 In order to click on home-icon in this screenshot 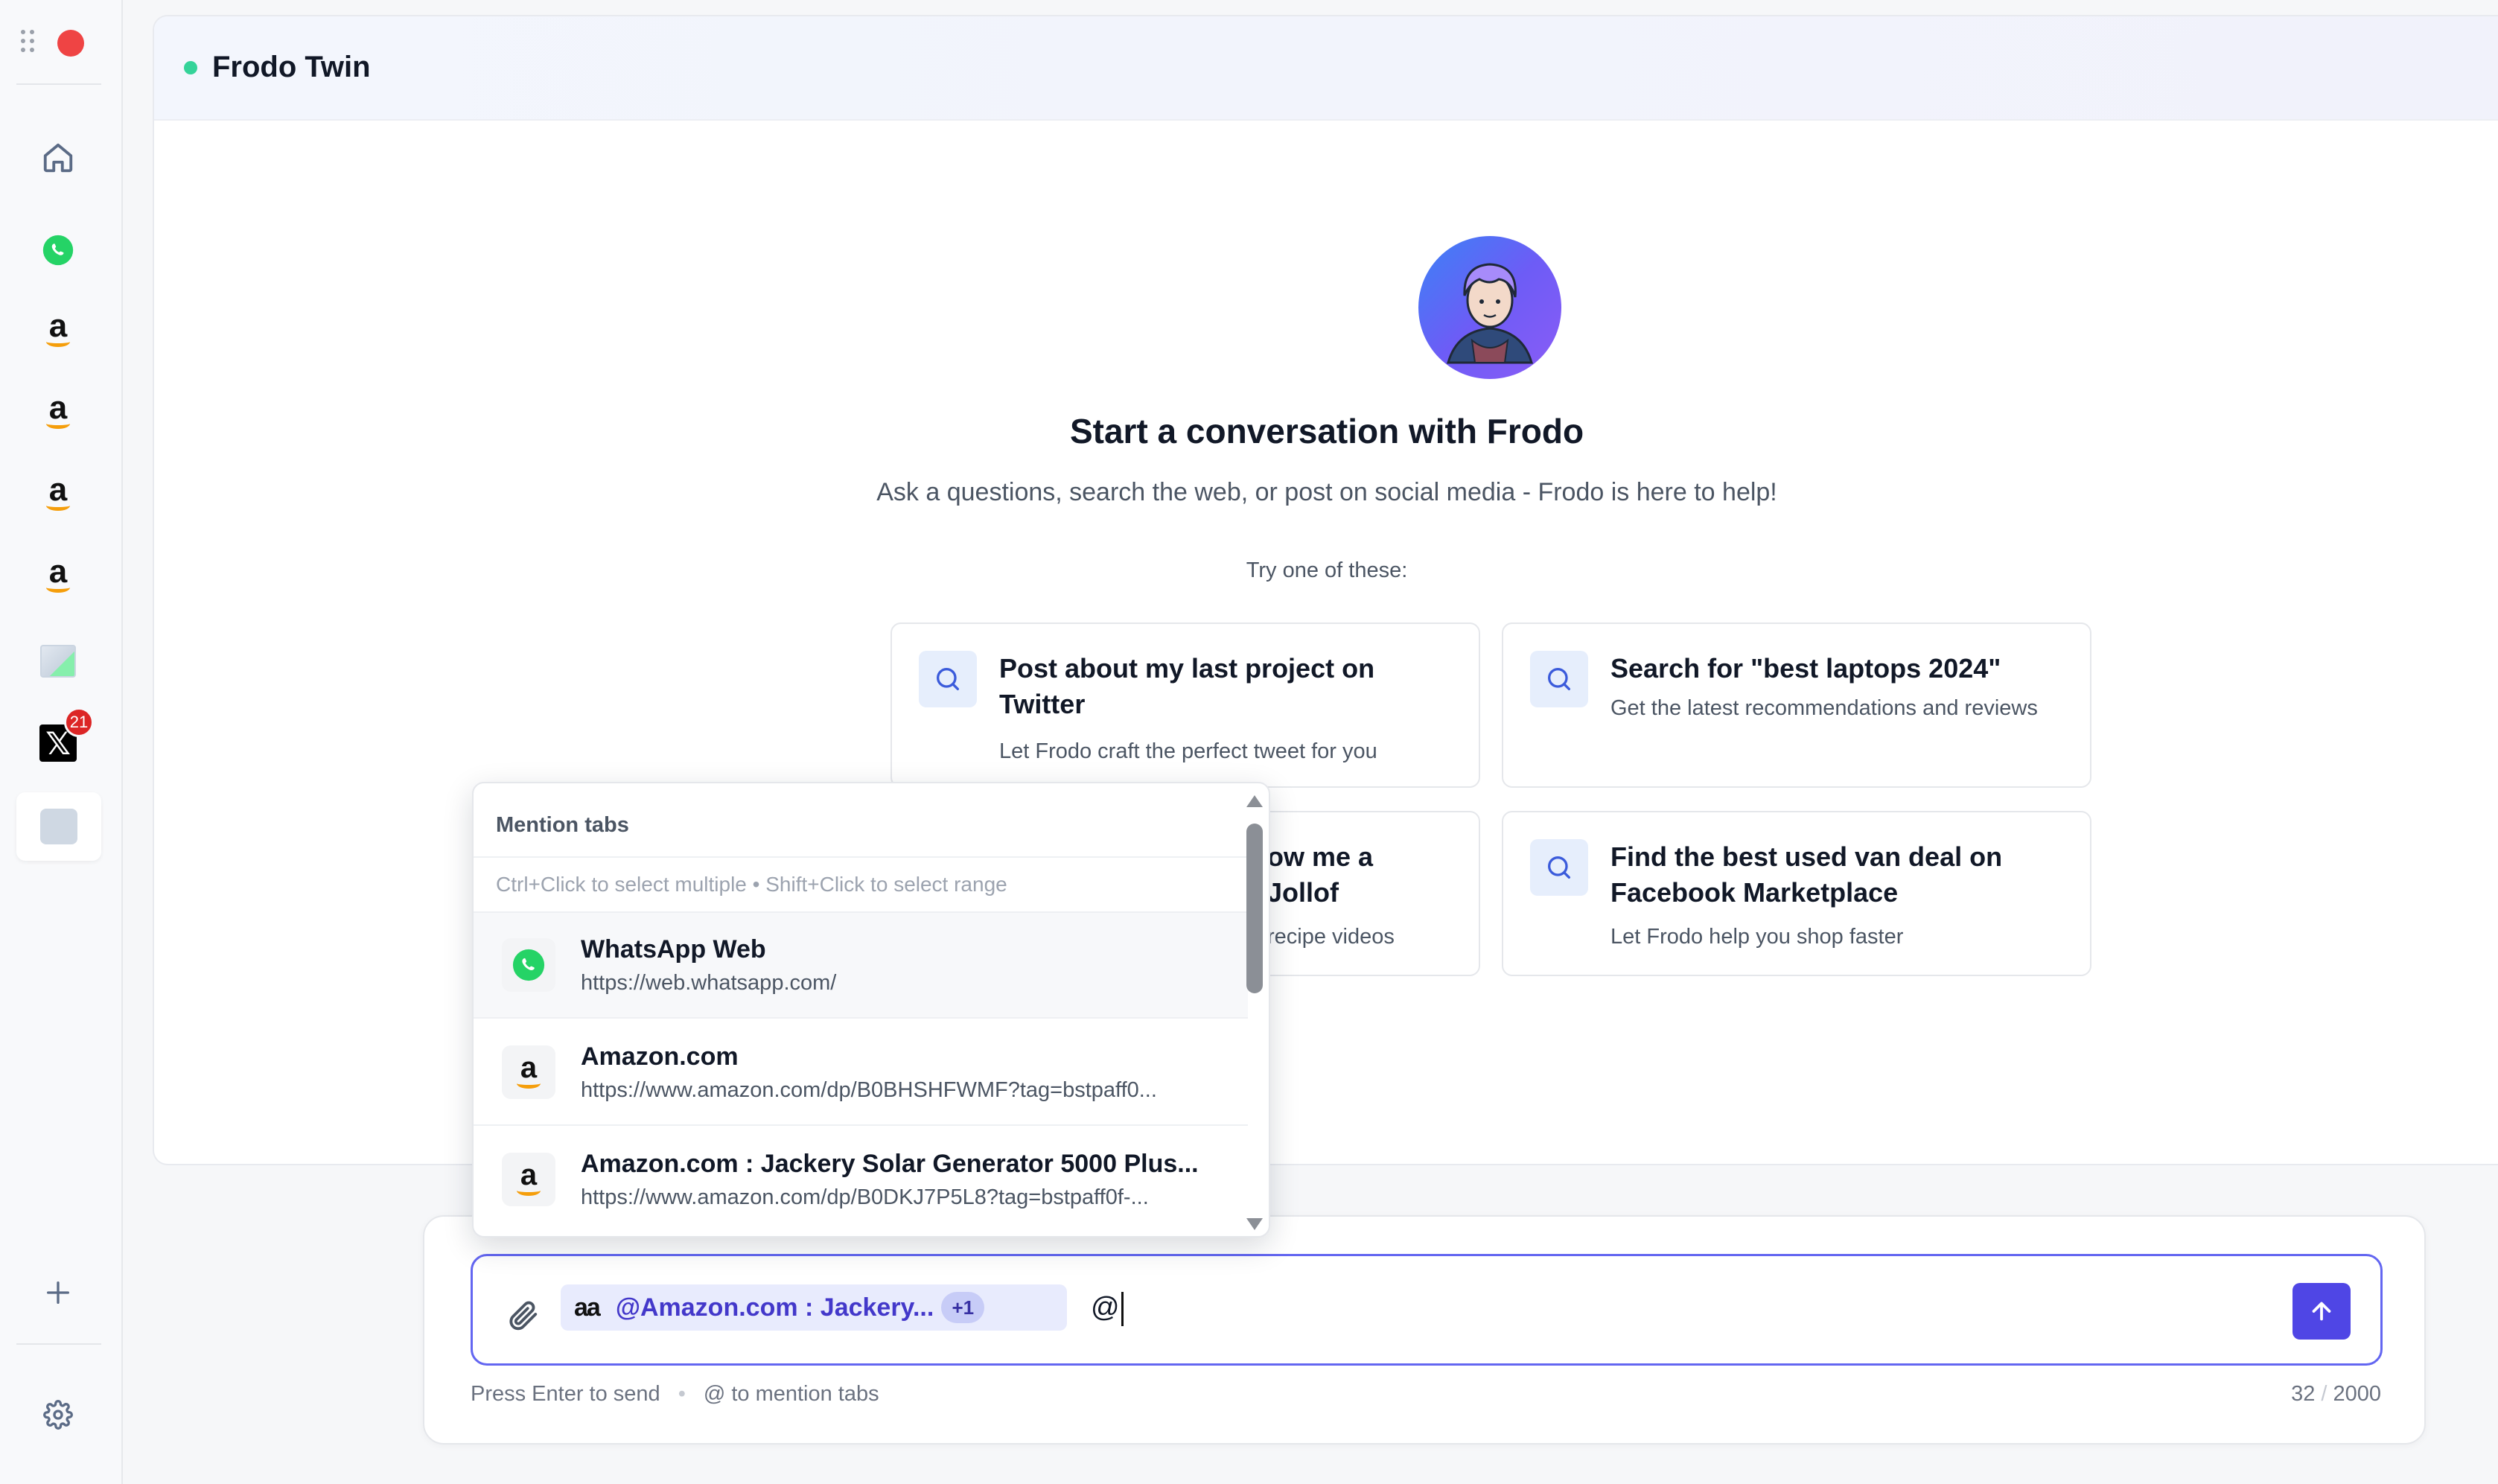, I will do `click(58, 158)`.